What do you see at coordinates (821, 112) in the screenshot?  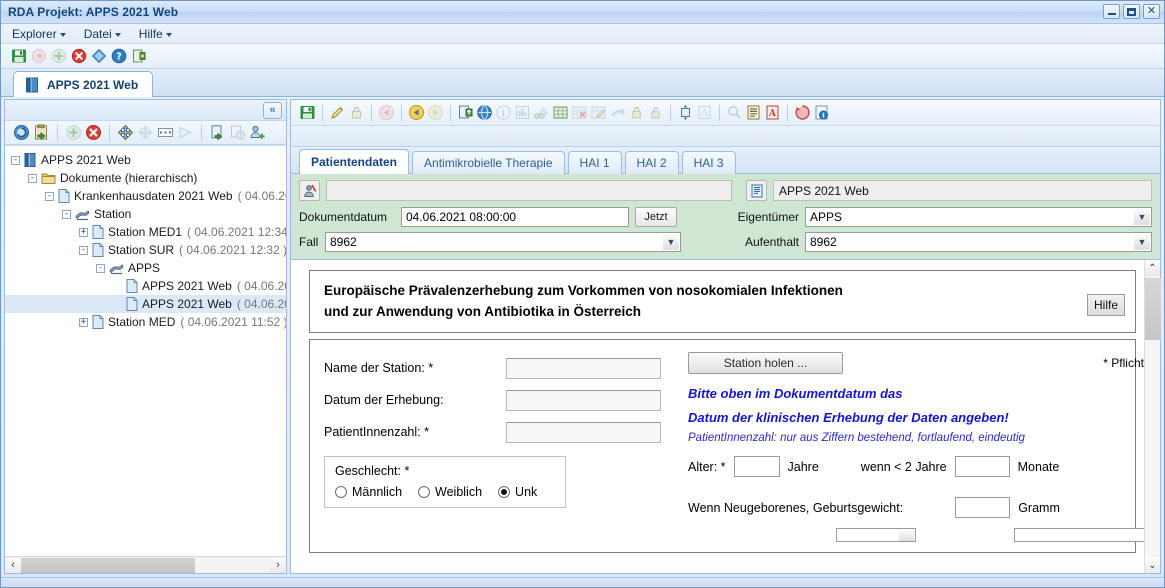 I see `about-icon: i` at bounding box center [821, 112].